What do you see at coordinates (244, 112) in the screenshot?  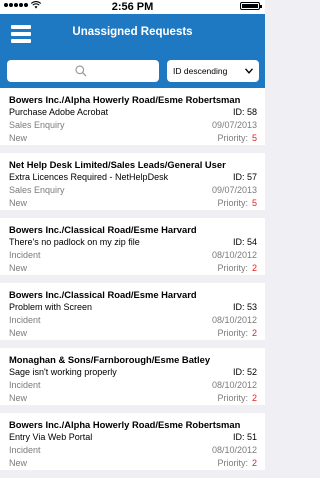 I see `request-id: ID: 58` at bounding box center [244, 112].